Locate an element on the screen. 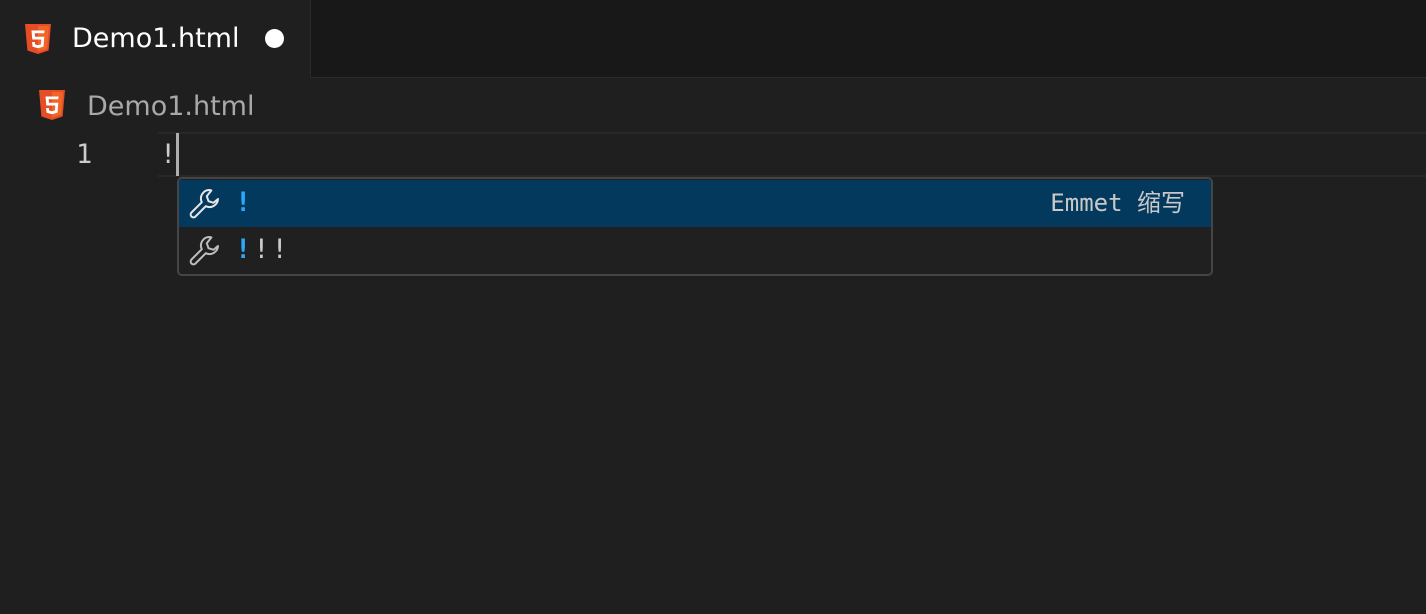 Image resolution: width=1426 pixels, height=614 pixels. suggest-item-emmet-abbreviation: ! Emmet 缩写 is located at coordinates (695, 203).